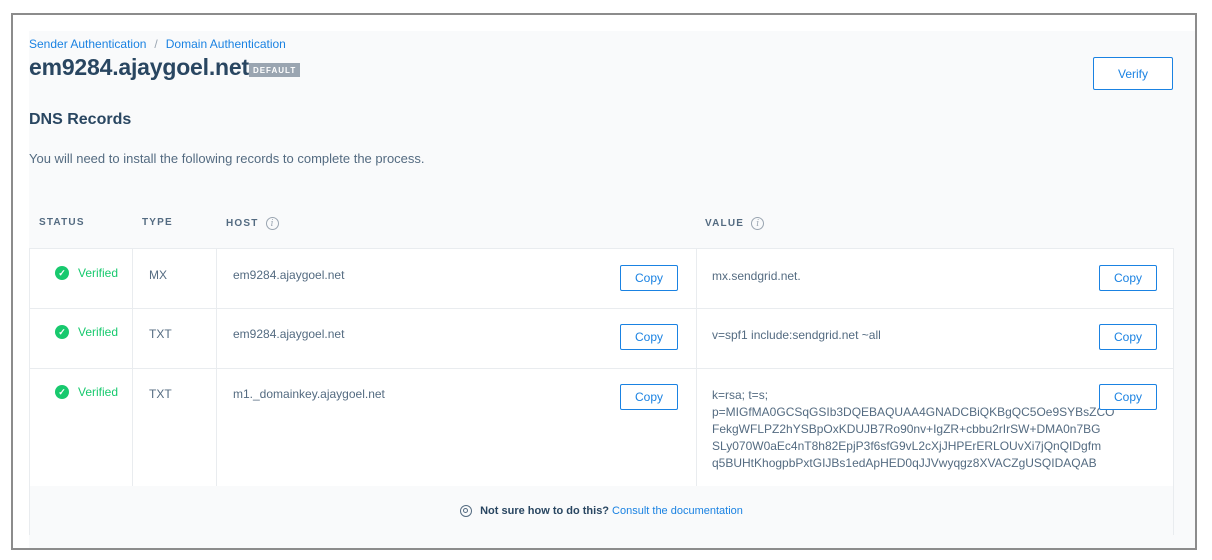  What do you see at coordinates (158, 275) in the screenshot?
I see `record-type: MX` at bounding box center [158, 275].